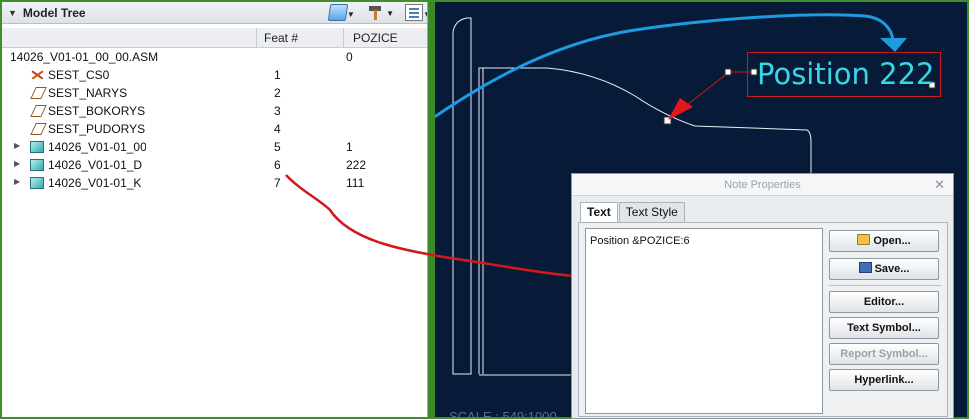 This screenshot has width=969, height=419. What do you see at coordinates (281, 38) in the screenshot?
I see `column-feat-header: Feat #` at bounding box center [281, 38].